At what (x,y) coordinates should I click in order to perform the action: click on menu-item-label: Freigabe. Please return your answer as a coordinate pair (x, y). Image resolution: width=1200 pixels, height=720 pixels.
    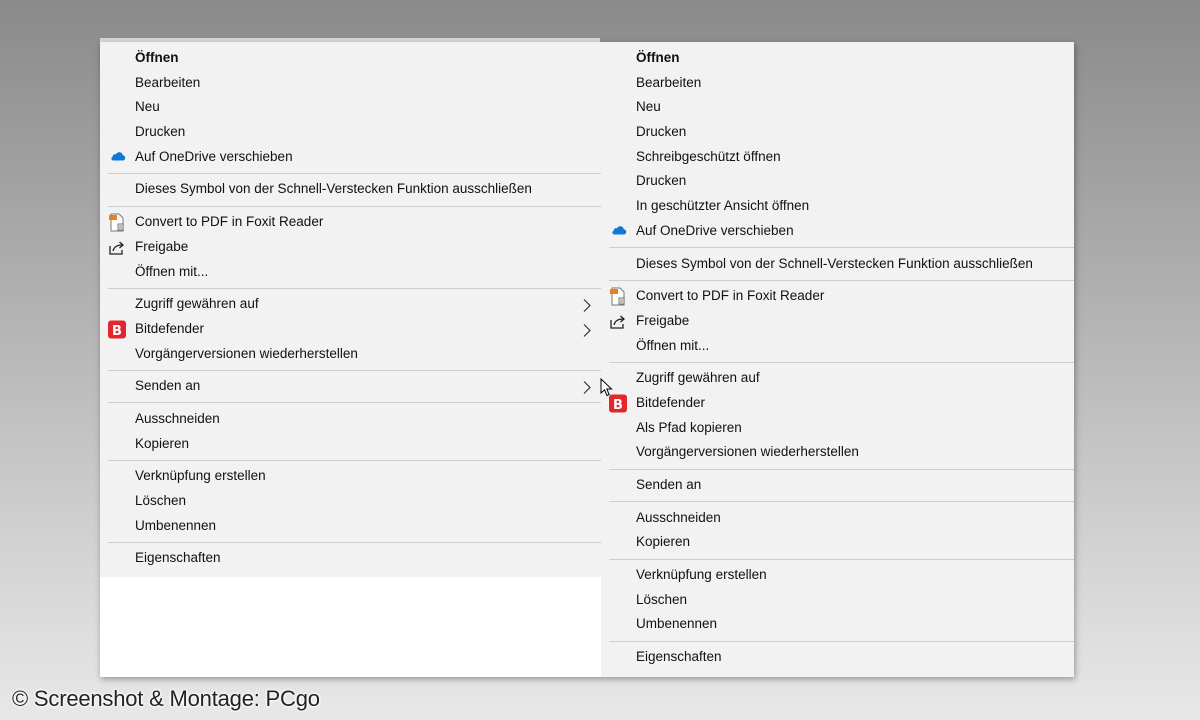
    Looking at the image, I should click on (162, 246).